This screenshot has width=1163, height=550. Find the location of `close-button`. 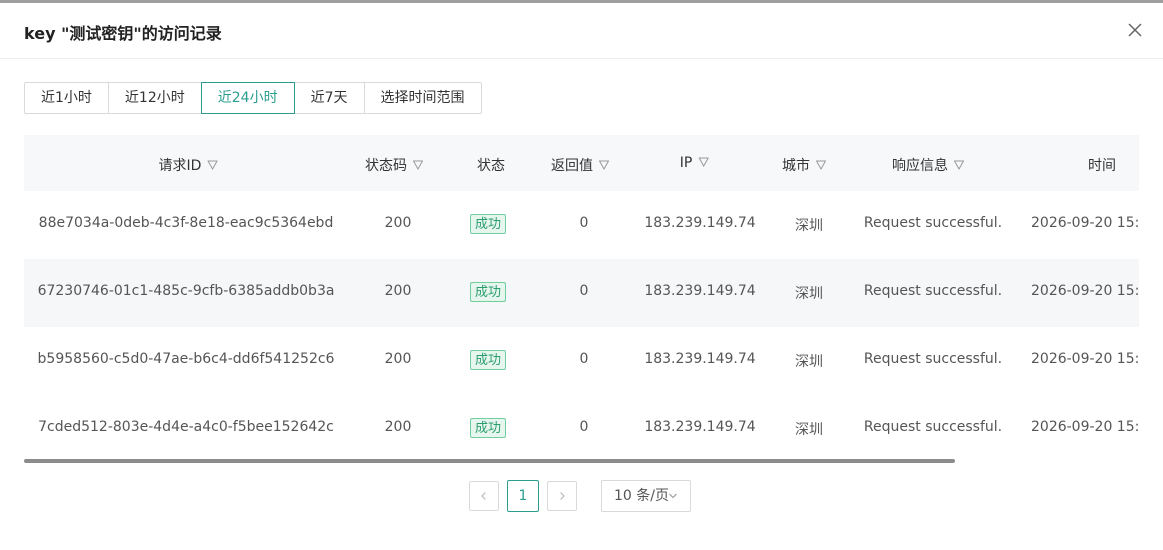

close-button is located at coordinates (1135, 30).